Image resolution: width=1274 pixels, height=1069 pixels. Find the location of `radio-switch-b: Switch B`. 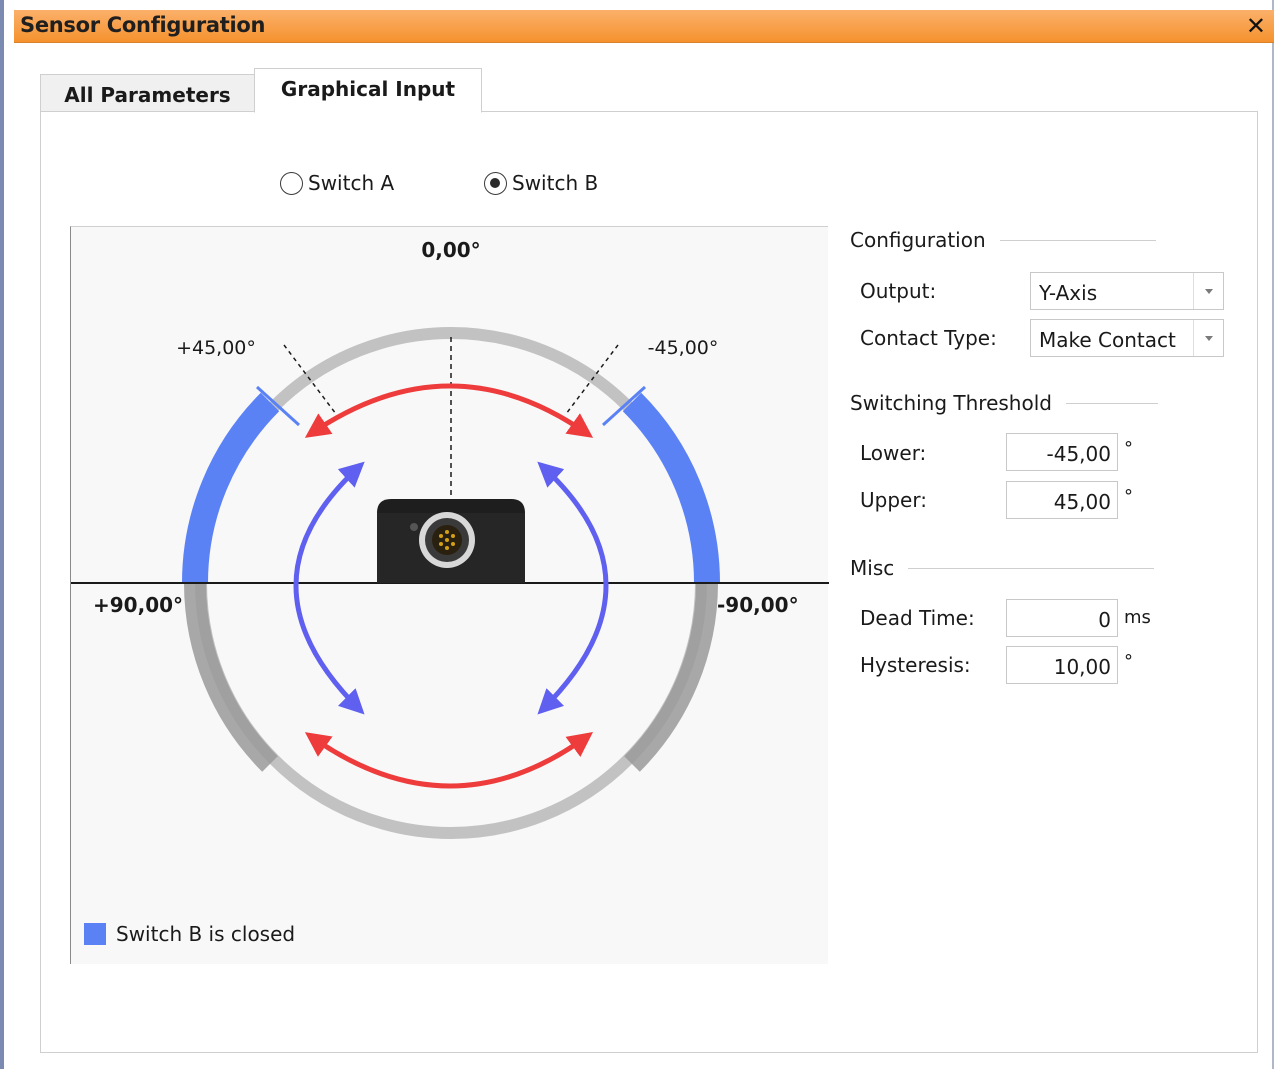

radio-switch-b: Switch B is located at coordinates (541, 183).